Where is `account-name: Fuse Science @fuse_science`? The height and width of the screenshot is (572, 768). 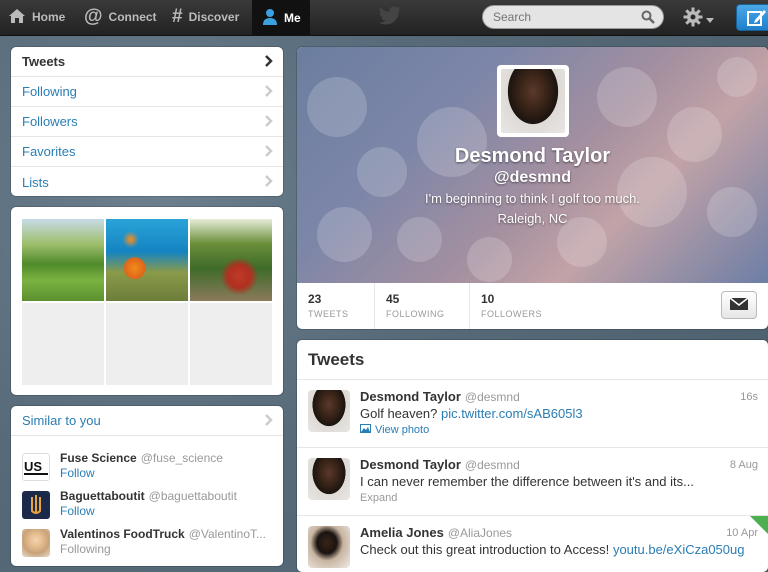 account-name: Fuse Science @fuse_science is located at coordinates (141, 458).